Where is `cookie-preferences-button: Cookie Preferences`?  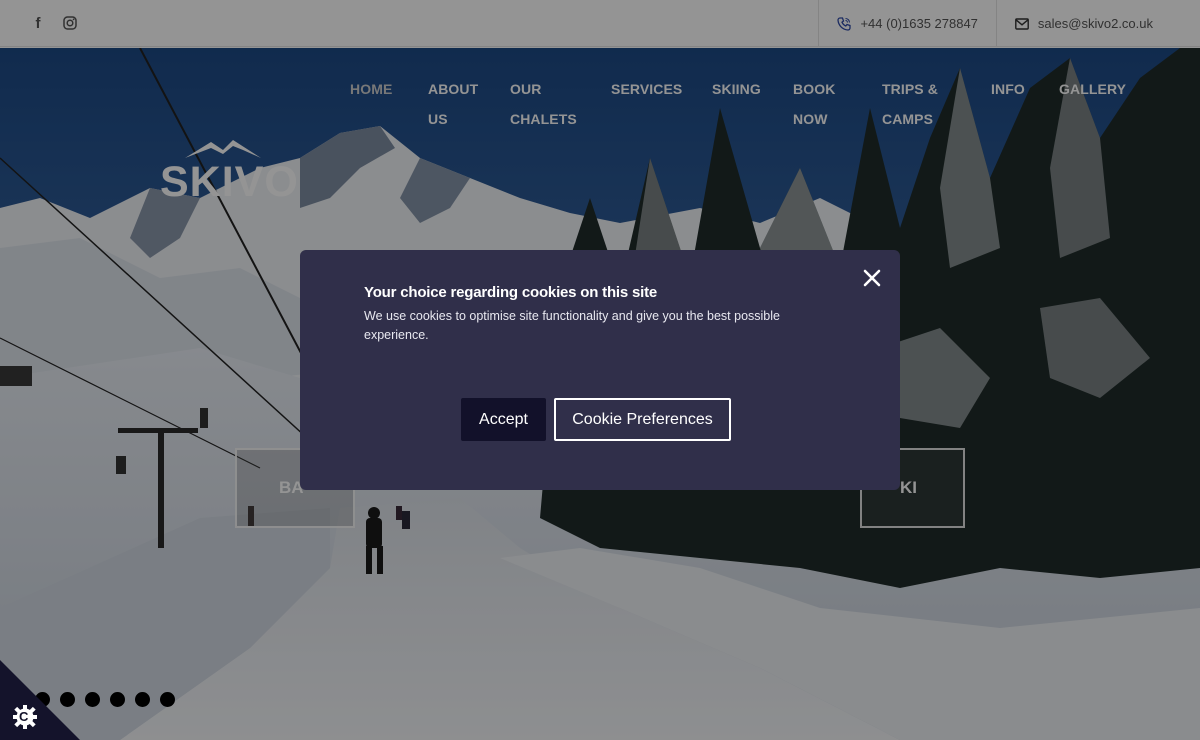 cookie-preferences-button: Cookie Preferences is located at coordinates (642, 419).